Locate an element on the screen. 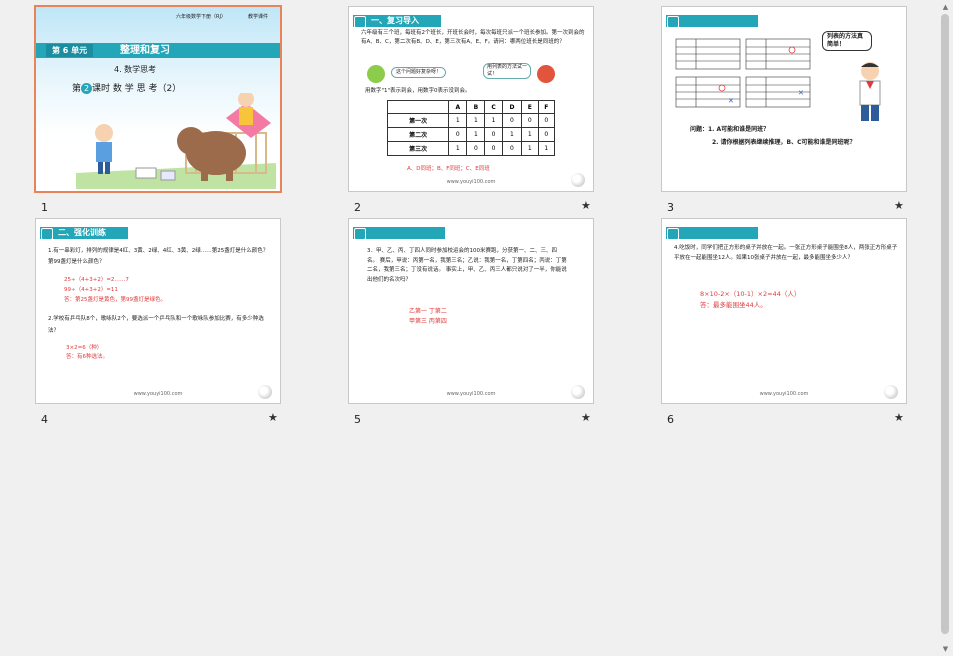  answer-line: 答：最多能围坐44人。 is located at coordinates (733, 305).